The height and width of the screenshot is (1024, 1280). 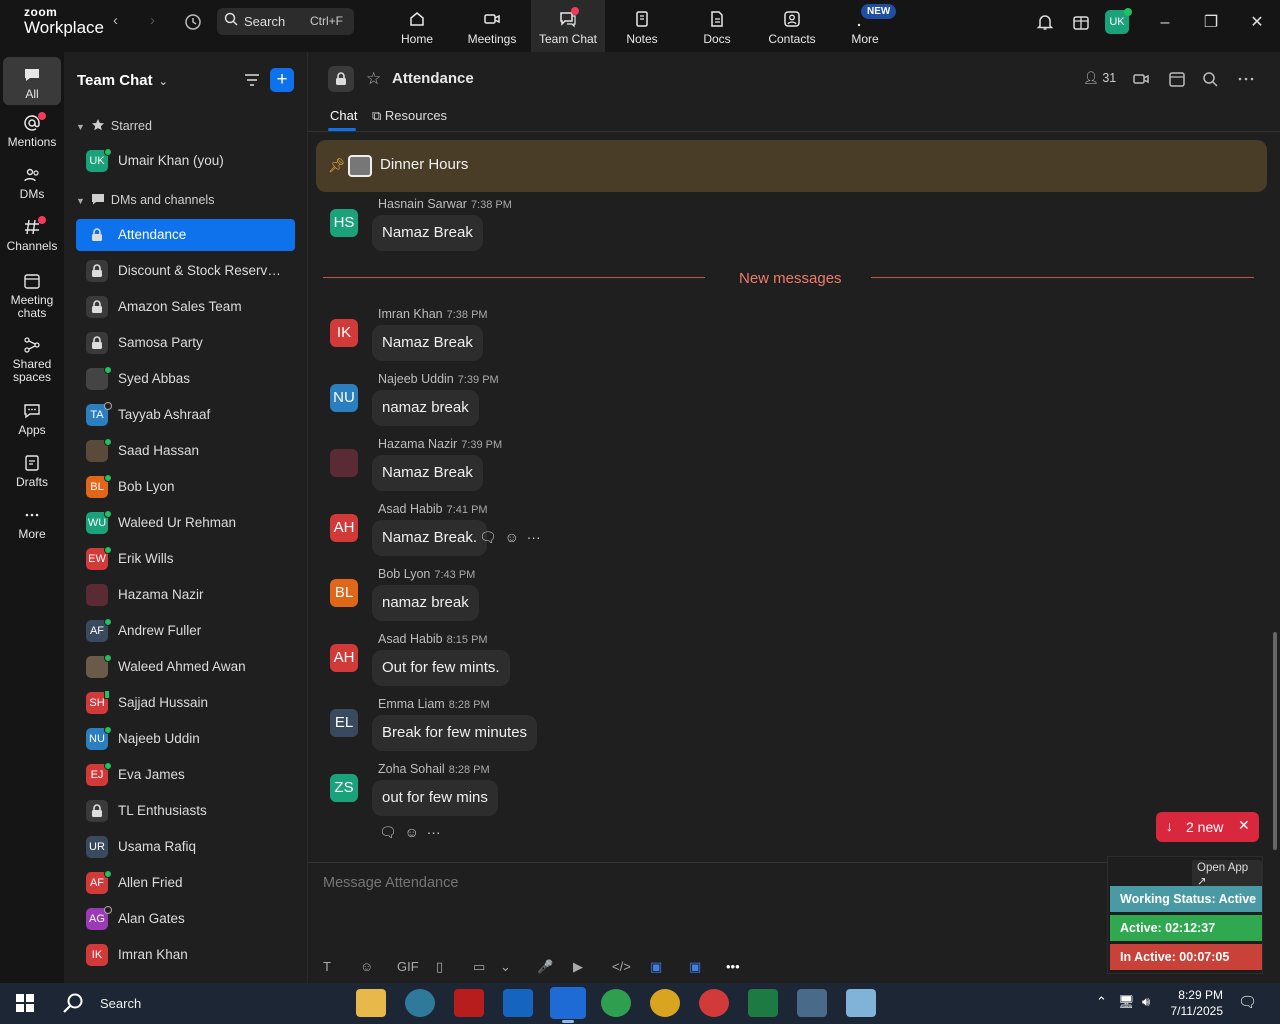 What do you see at coordinates (578, 967) in the screenshot?
I see `composer-tool-icon: ▶` at bounding box center [578, 967].